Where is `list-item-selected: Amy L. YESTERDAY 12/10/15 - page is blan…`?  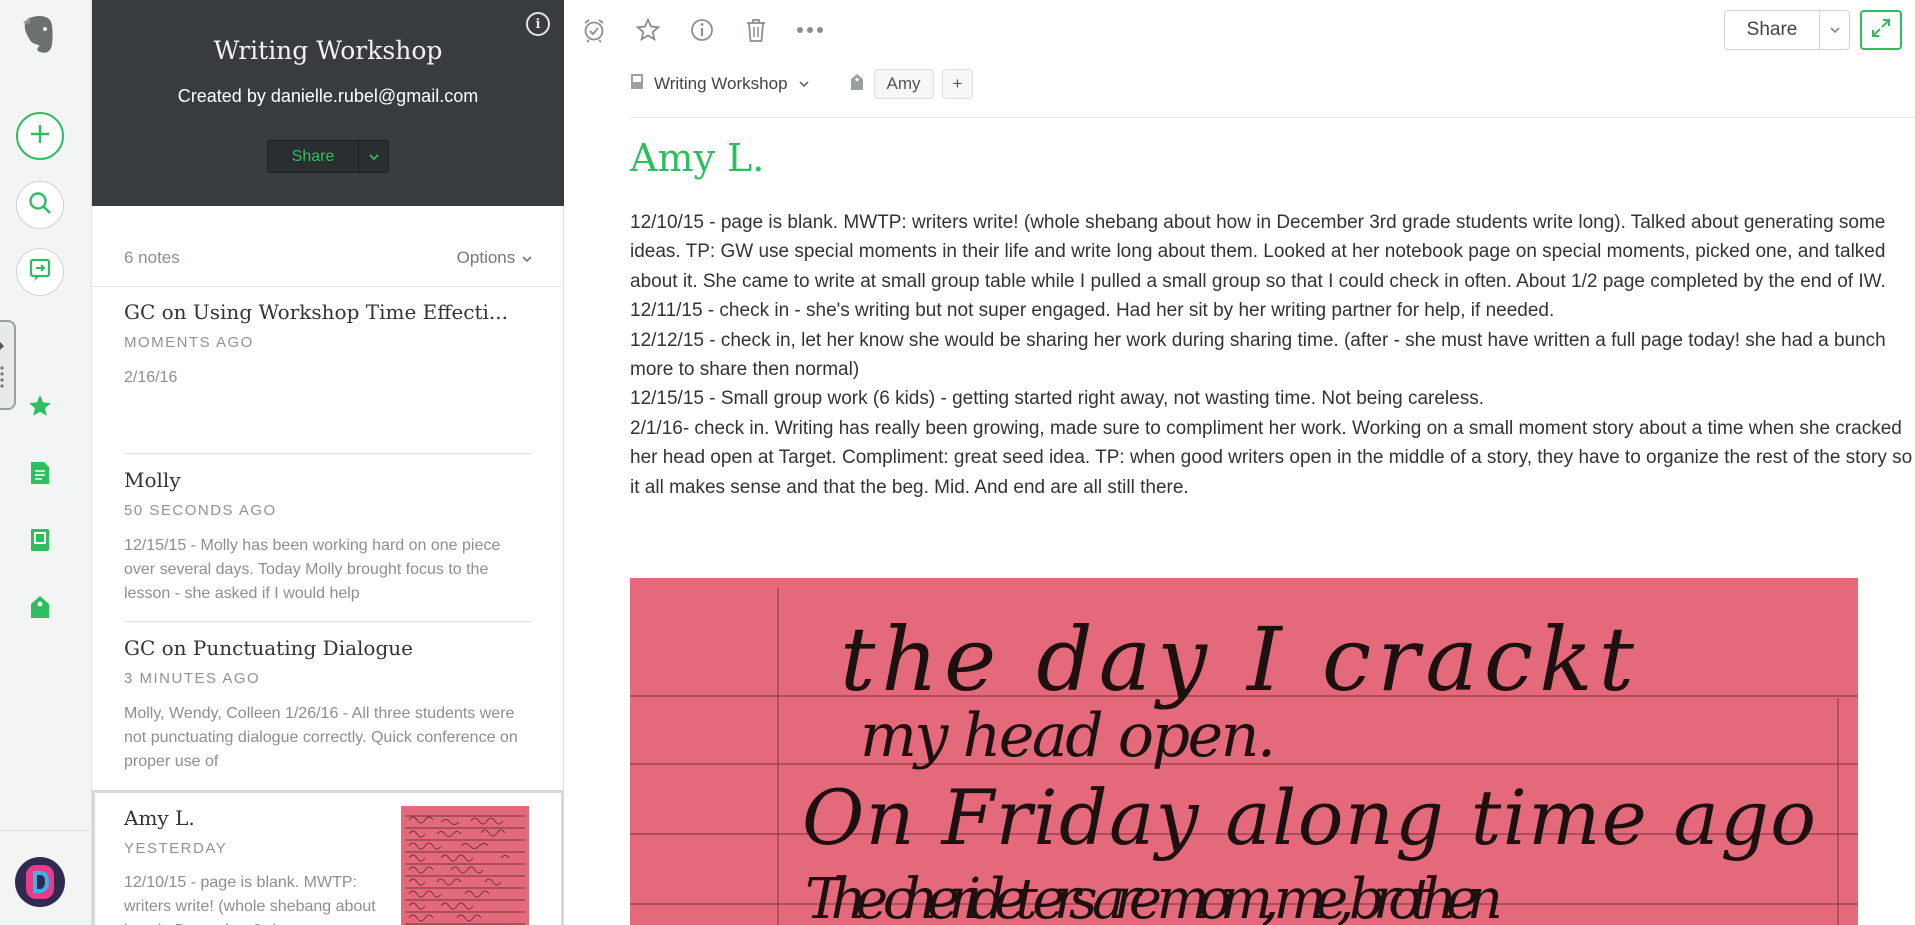
list-item-selected: Amy L. YESTERDAY 12/10/15 - page is blan… is located at coordinates (328, 857).